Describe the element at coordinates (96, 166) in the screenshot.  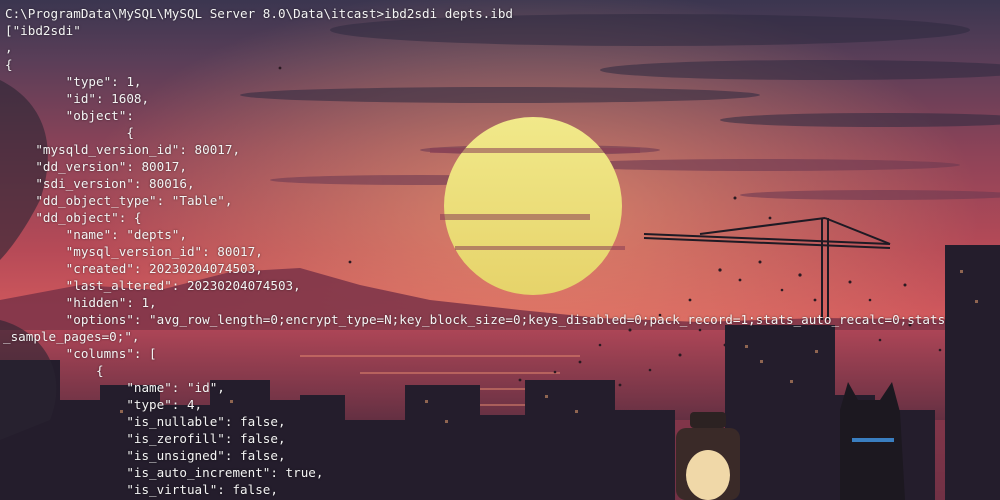
I see `output-line: "dd_version": 80017,` at that location.